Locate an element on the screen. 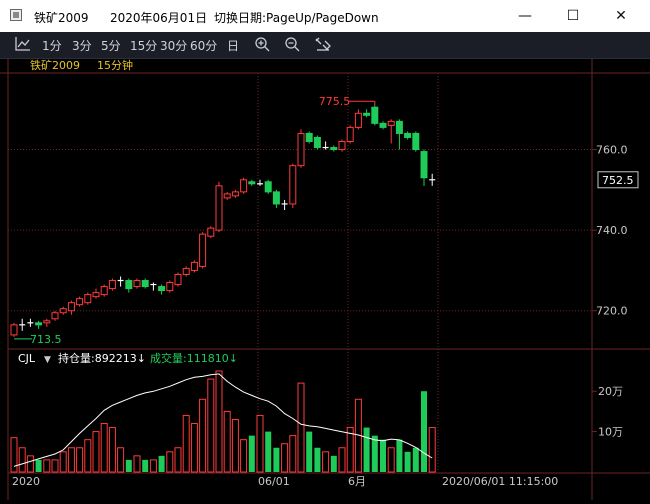 The height and width of the screenshot is (504, 650). x-axis-label: 6月 is located at coordinates (357, 481).